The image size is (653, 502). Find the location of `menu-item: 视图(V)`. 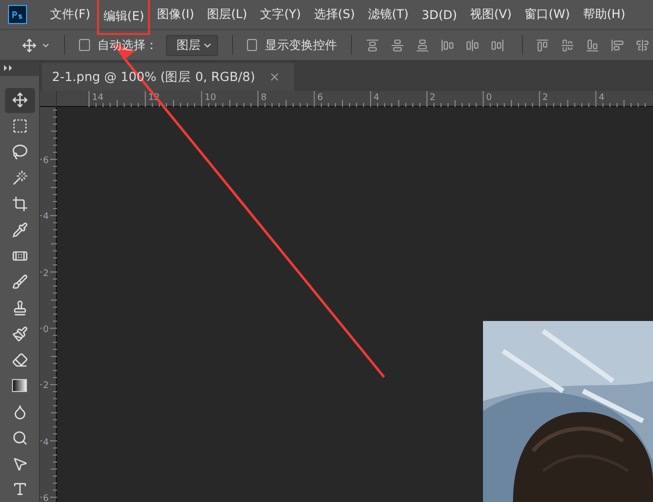

menu-item: 视图(V) is located at coordinates (491, 14).